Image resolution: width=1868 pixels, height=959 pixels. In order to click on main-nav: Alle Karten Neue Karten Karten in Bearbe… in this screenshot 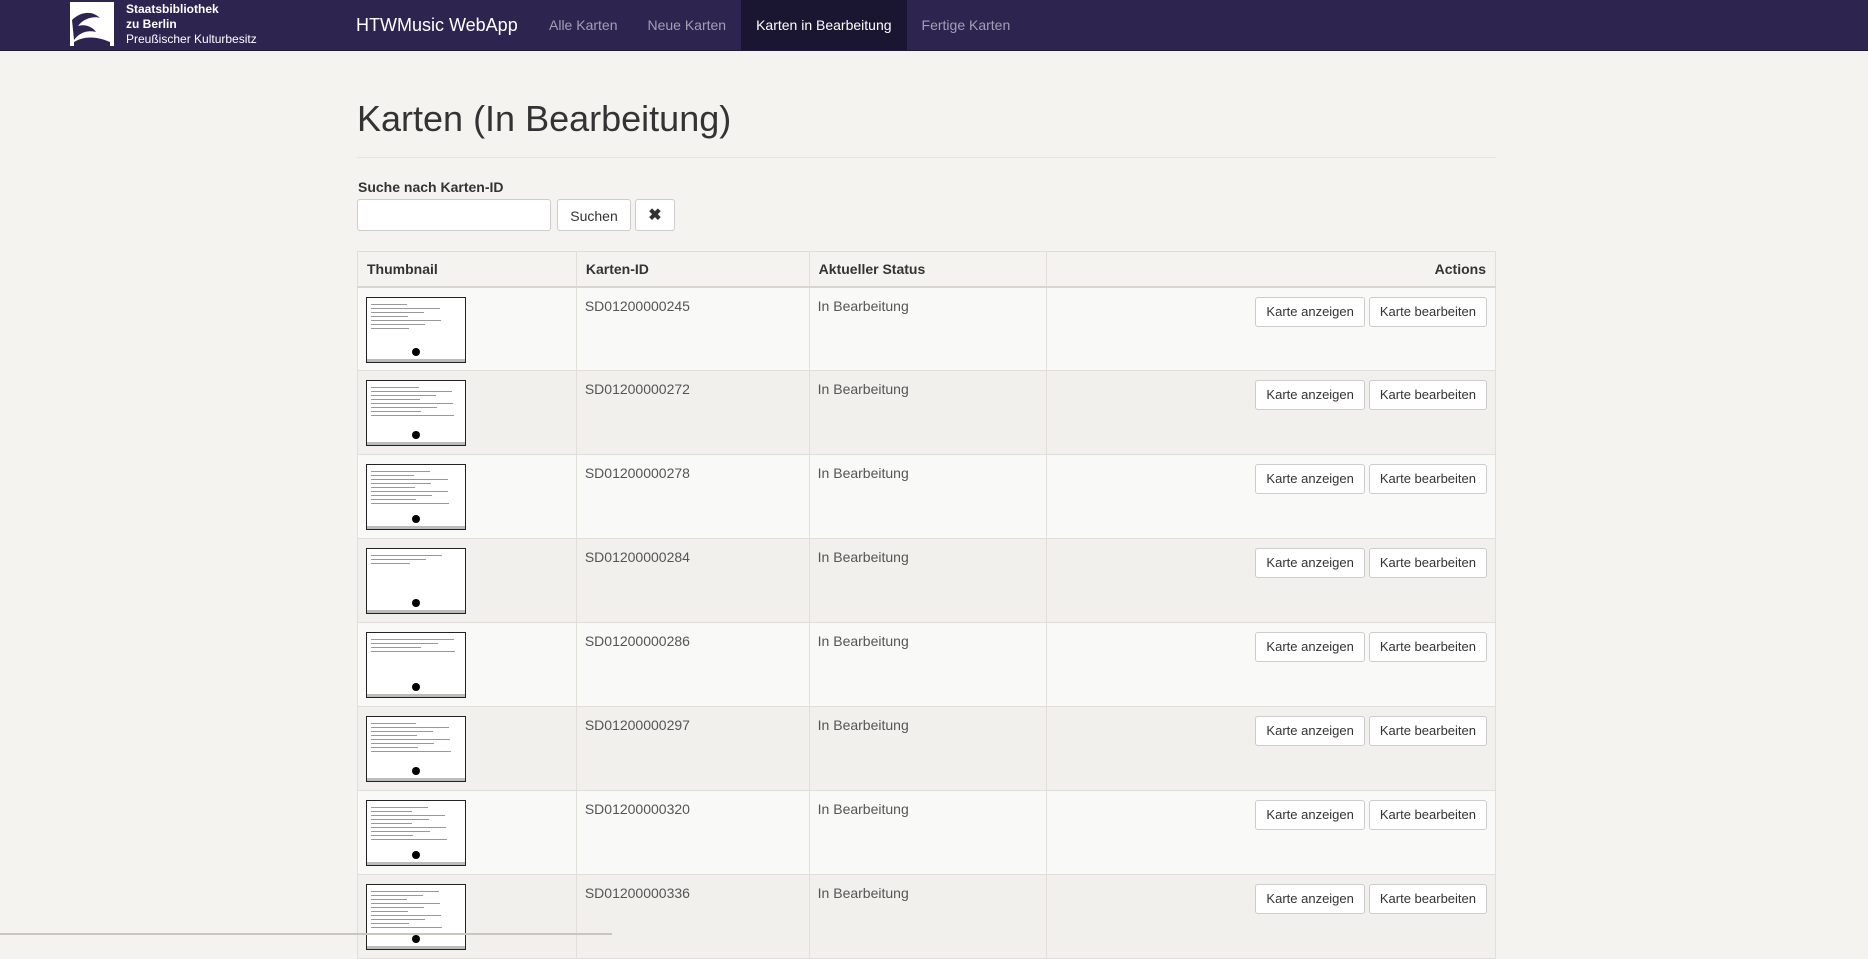, I will do `click(779, 25)`.